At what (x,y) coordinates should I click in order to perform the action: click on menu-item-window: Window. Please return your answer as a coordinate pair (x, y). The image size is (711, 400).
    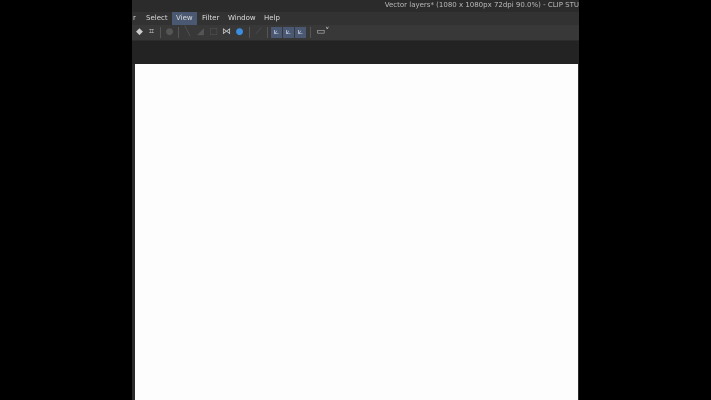
    Looking at the image, I should click on (242, 18).